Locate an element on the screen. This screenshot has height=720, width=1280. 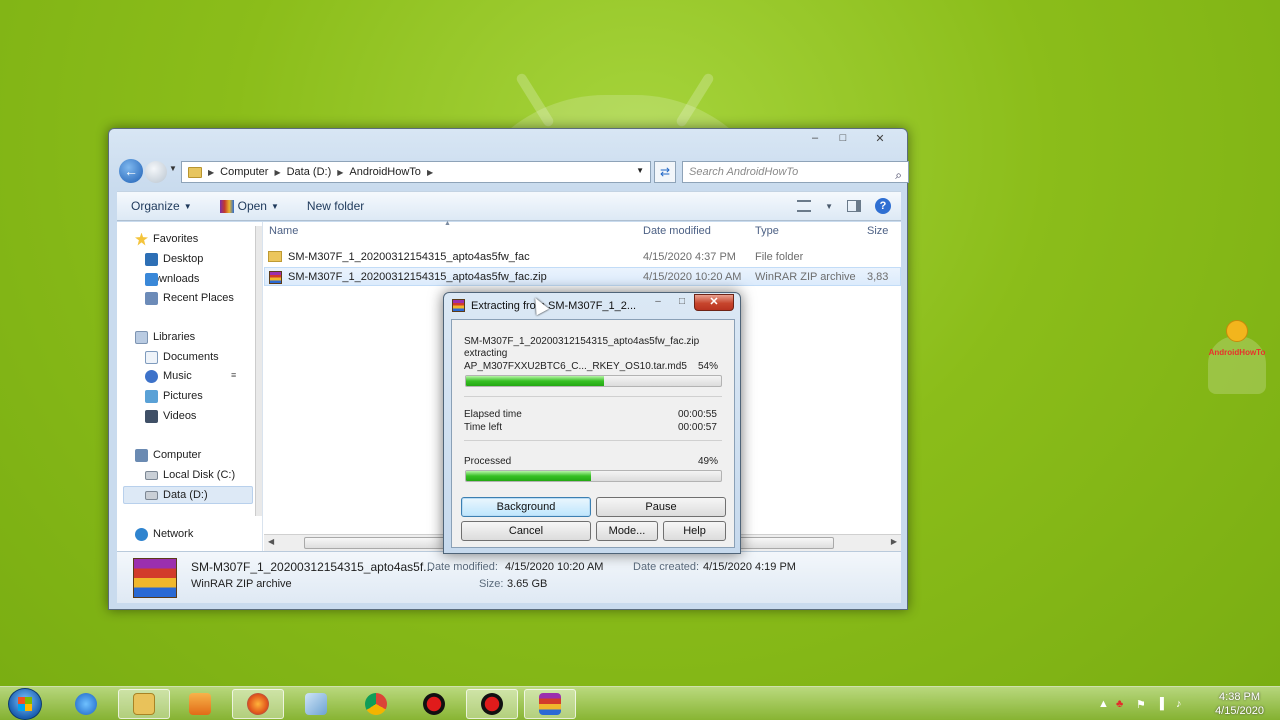
network-icon: ▐ is located at coordinates (1160, 704).